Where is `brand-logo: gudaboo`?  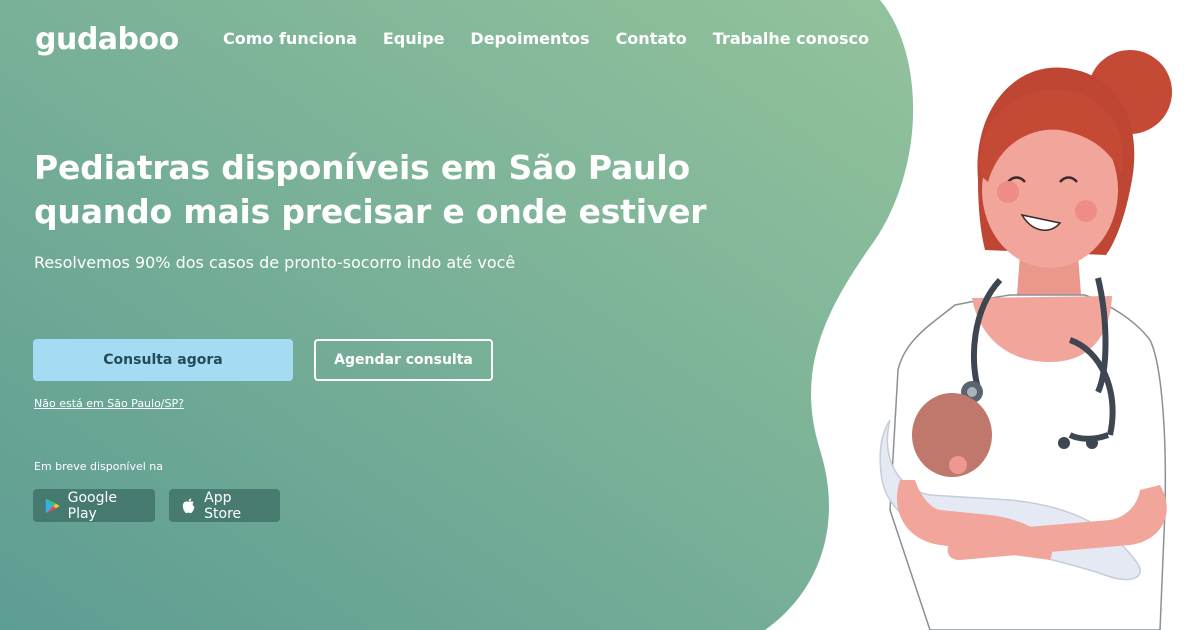 brand-logo: gudaboo is located at coordinates (107, 40).